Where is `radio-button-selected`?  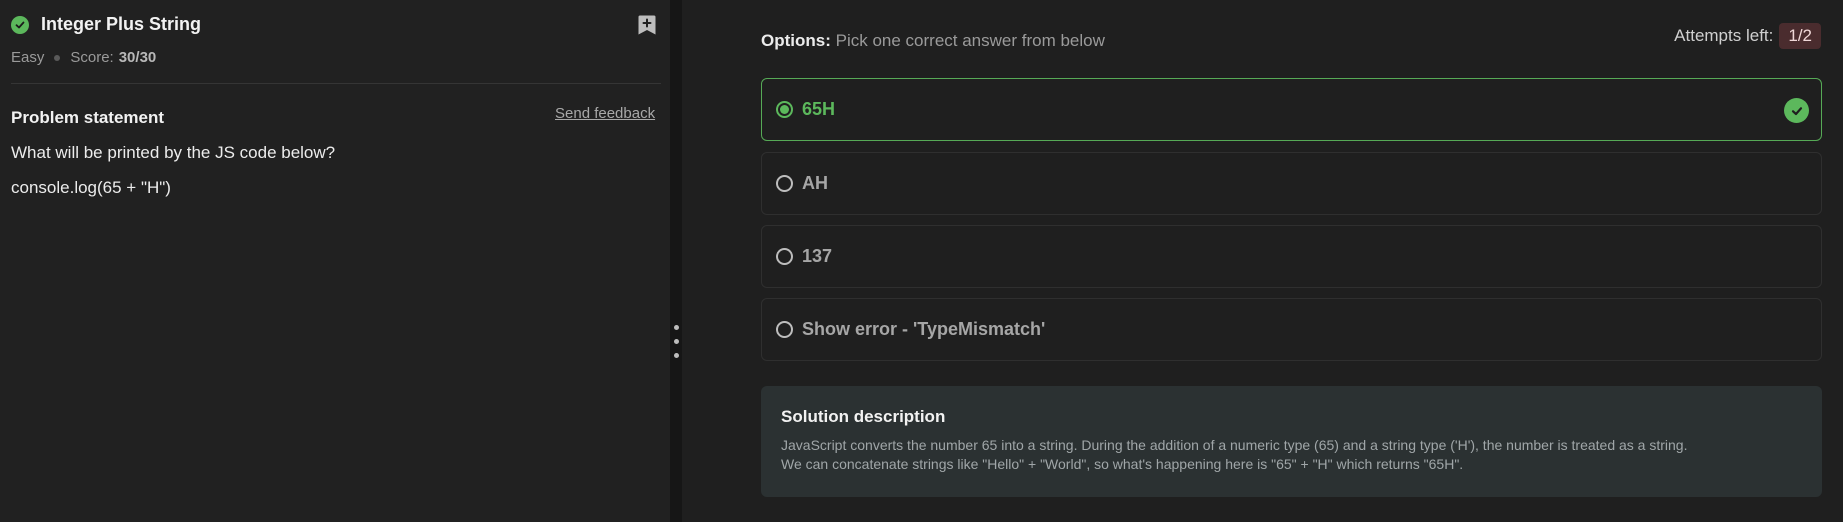
radio-button-selected is located at coordinates (784, 109).